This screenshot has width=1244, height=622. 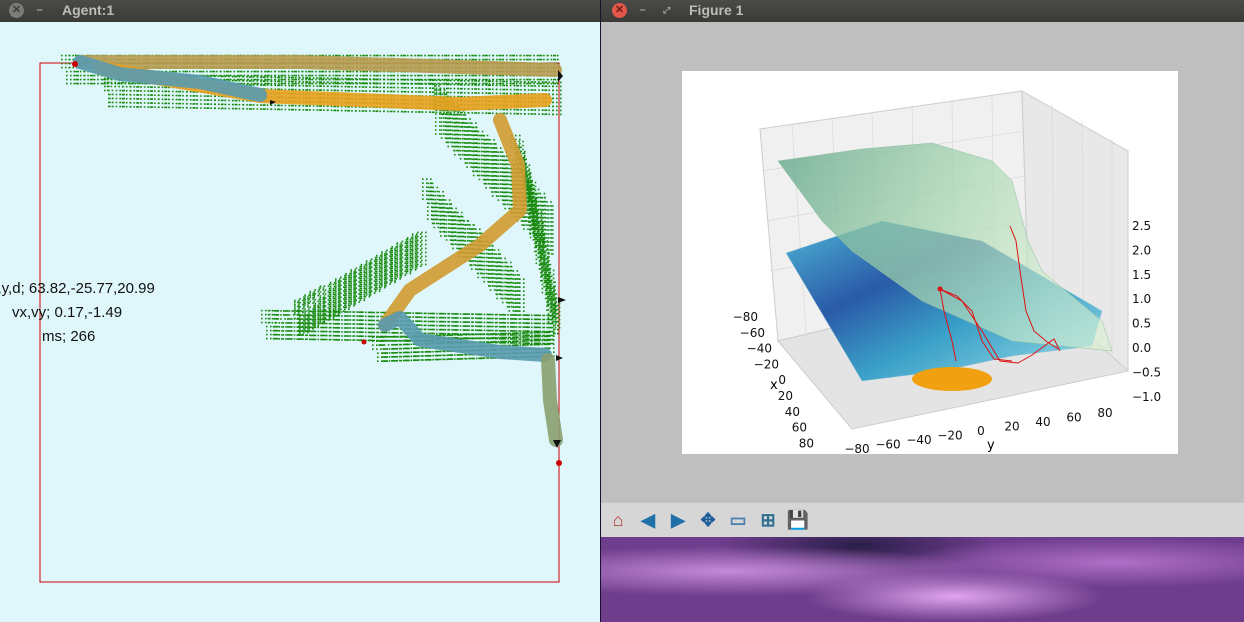 What do you see at coordinates (887, 445) in the screenshot?
I see `y-tick: −60` at bounding box center [887, 445].